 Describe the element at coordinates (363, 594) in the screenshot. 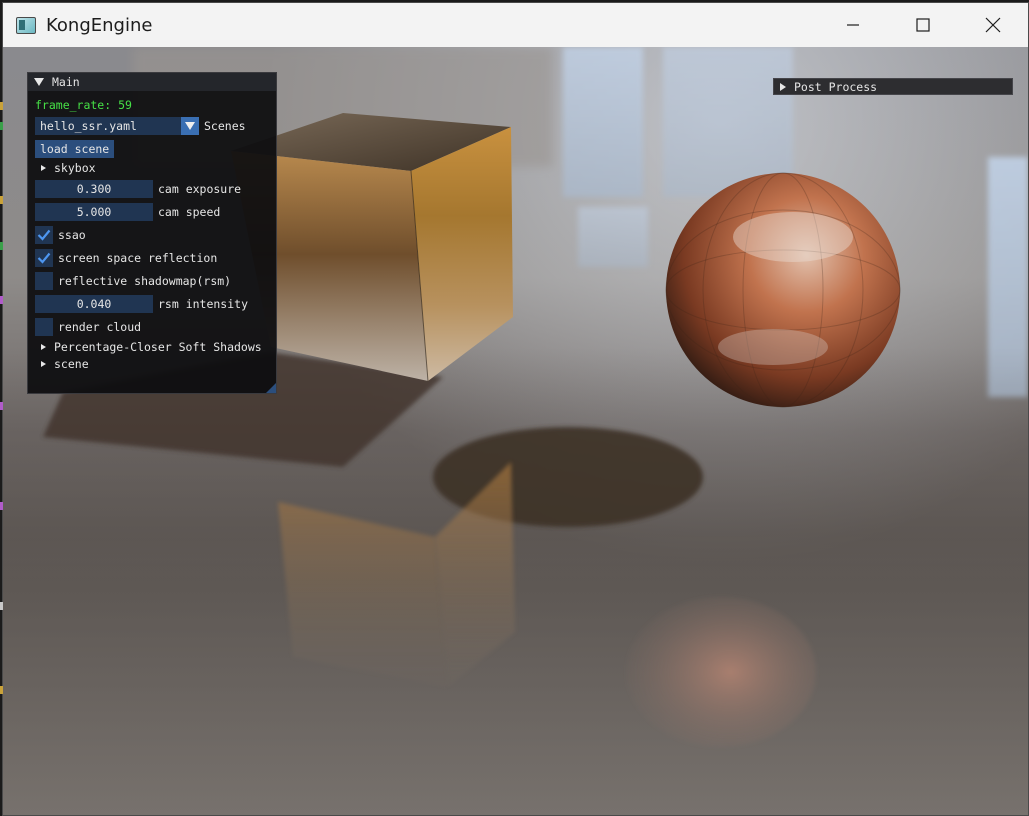

I see `cube-reflection` at that location.